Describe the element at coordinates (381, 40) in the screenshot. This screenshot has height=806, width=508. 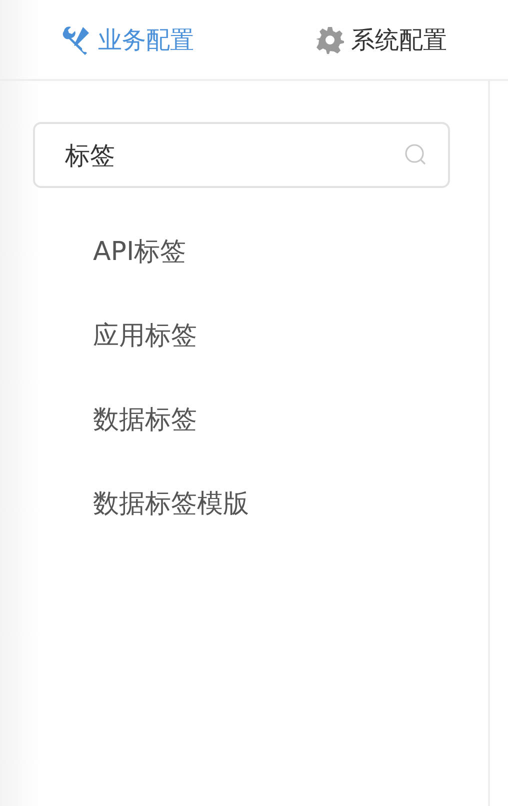
I see `tab: 系统配置` at that location.